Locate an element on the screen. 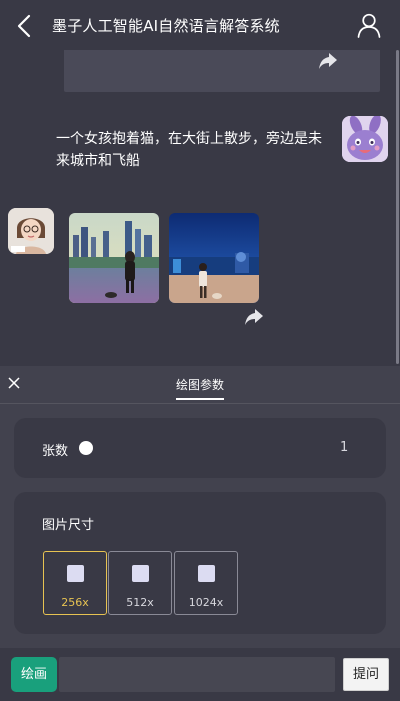  size-option-label: 512x is located at coordinates (140, 602).